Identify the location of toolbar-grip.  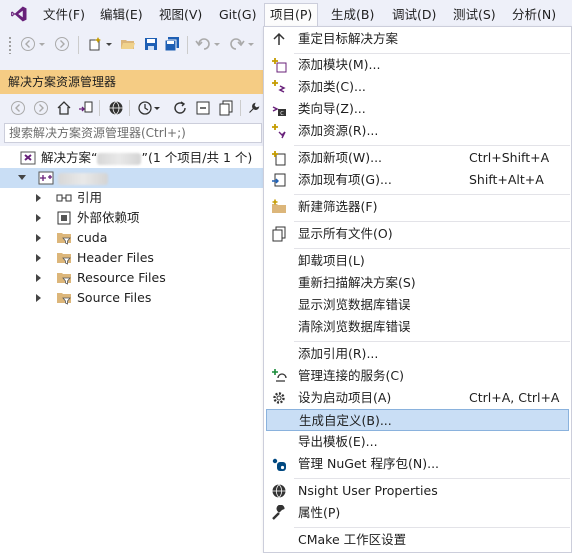
(10, 45).